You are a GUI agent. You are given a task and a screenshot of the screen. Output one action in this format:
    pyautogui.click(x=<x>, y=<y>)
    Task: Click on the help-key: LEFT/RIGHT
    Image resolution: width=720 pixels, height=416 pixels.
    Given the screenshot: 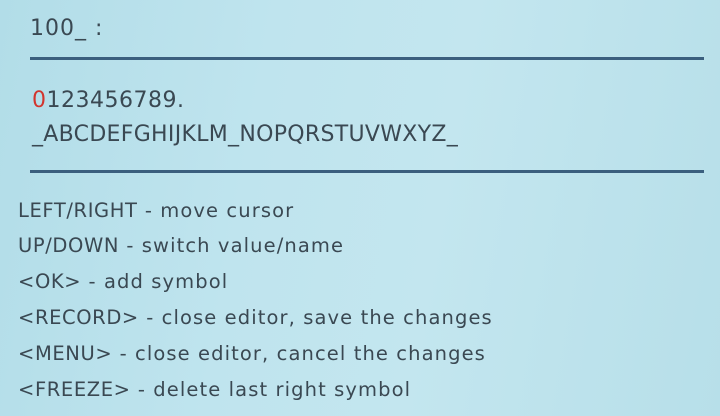 What is the action you would take?
    pyautogui.click(x=78, y=210)
    